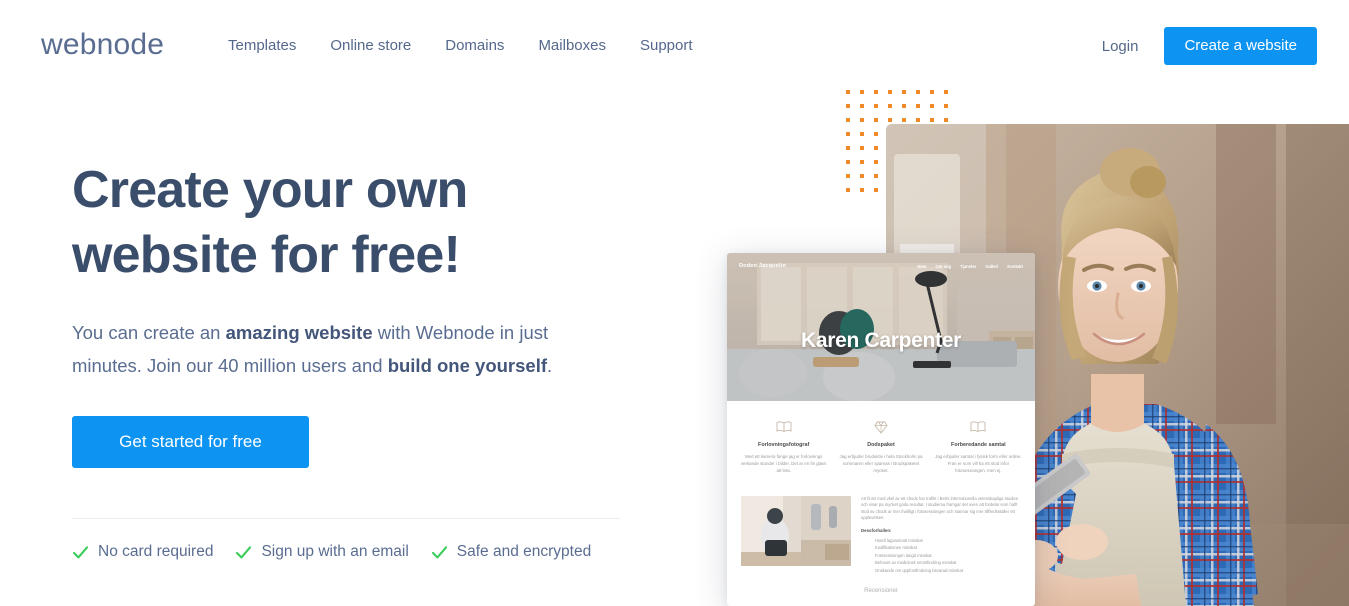 This screenshot has height=606, width=1349. I want to click on page-title: Create your own website for free!, so click(372, 223).